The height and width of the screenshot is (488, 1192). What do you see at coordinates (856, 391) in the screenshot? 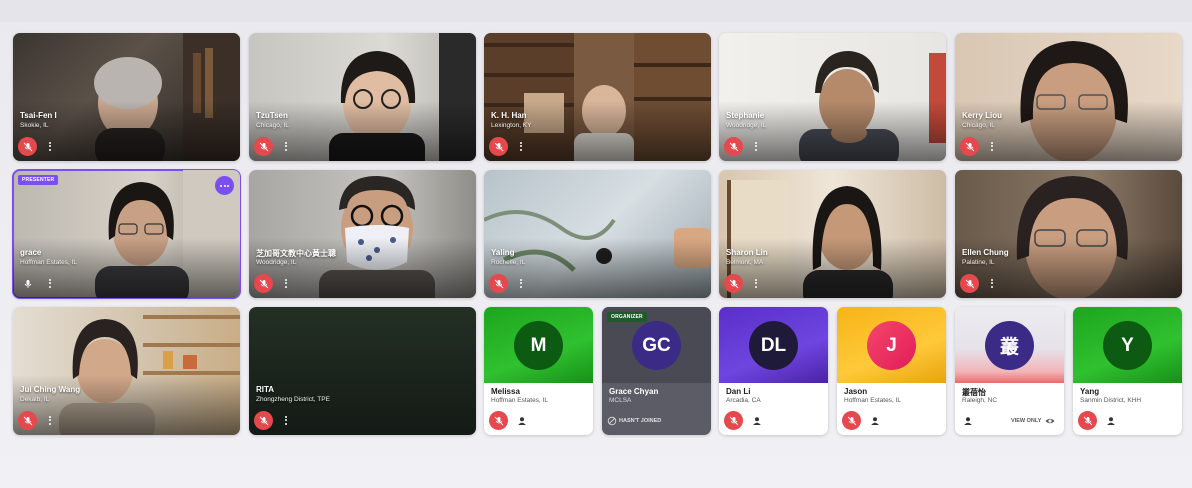
I see `participant-name: Jason` at bounding box center [856, 391].